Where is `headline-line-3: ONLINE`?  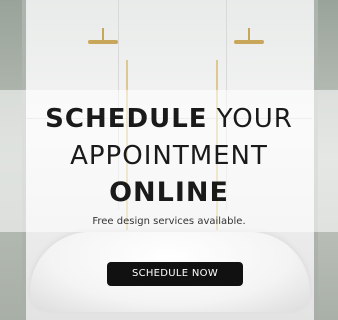
headline-line-3: ONLINE is located at coordinates (169, 192).